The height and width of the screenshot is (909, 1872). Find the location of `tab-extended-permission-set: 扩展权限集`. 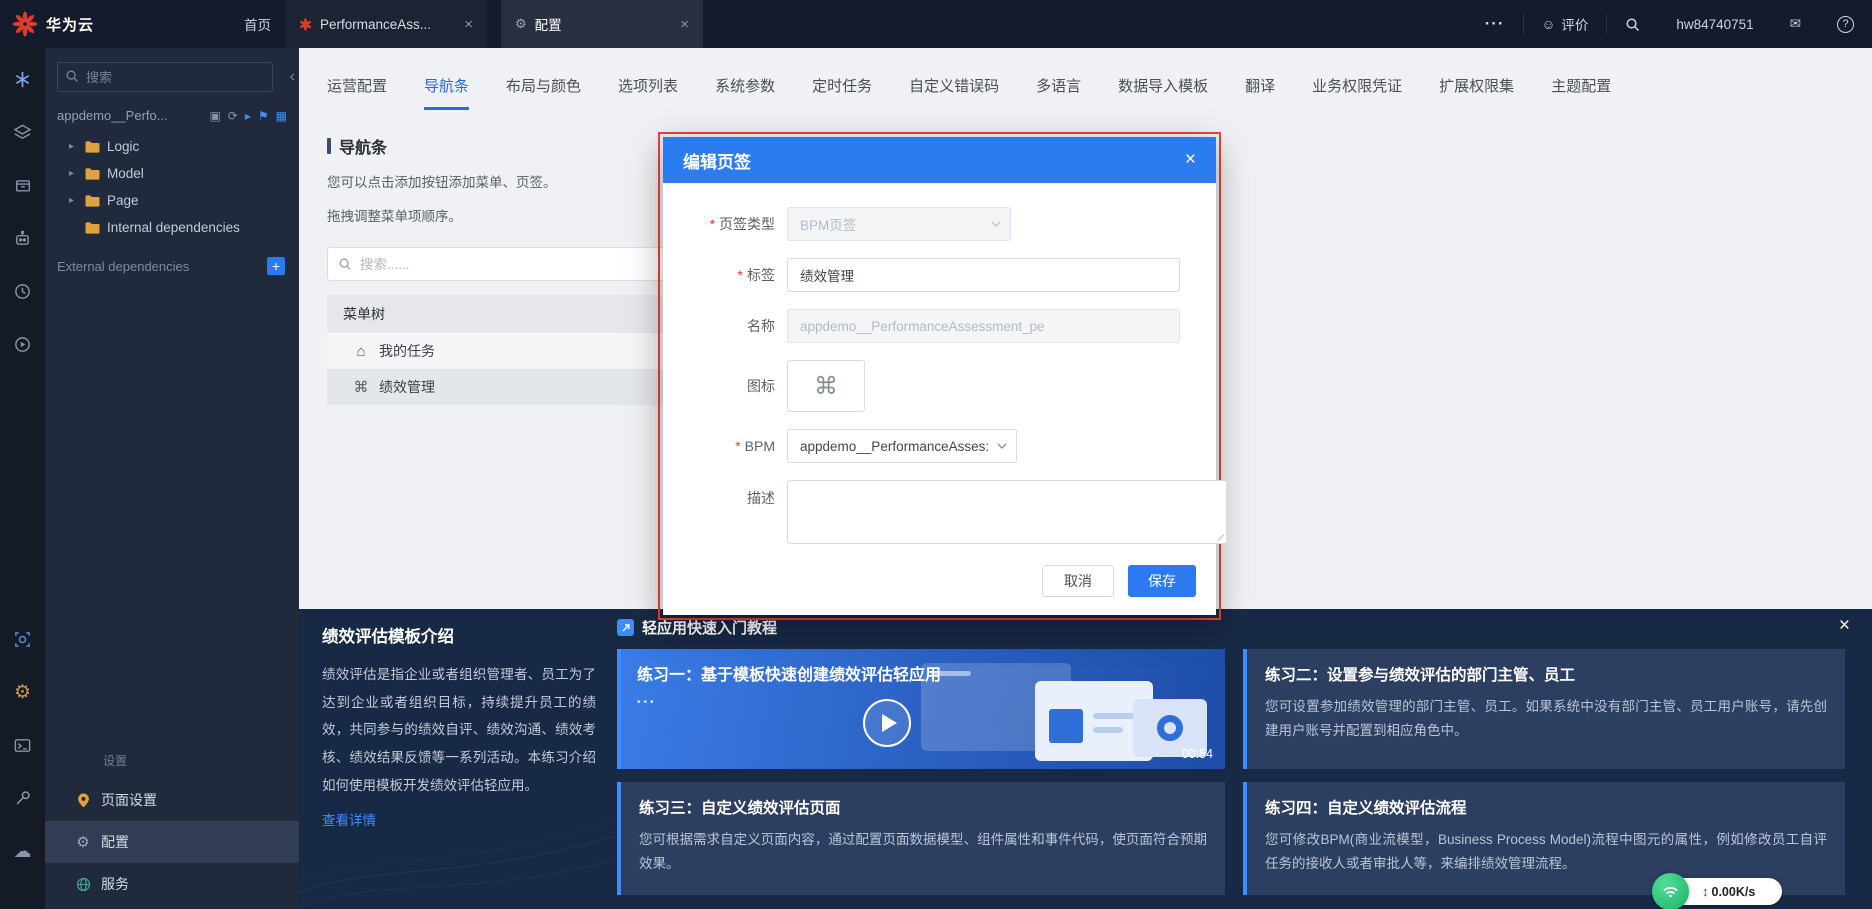

tab-extended-permission-set: 扩展权限集 is located at coordinates (1476, 92).